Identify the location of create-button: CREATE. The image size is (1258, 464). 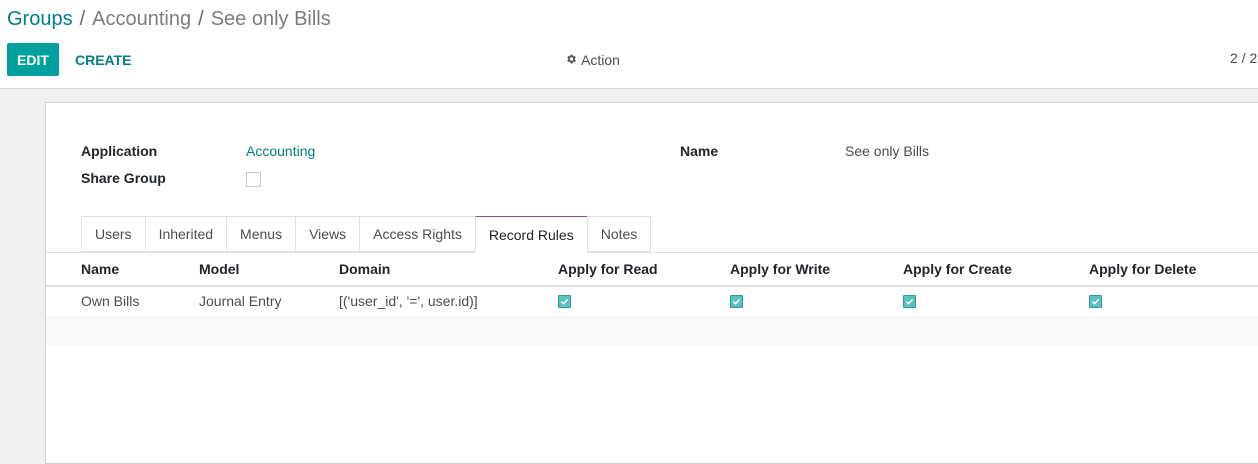
(103, 59).